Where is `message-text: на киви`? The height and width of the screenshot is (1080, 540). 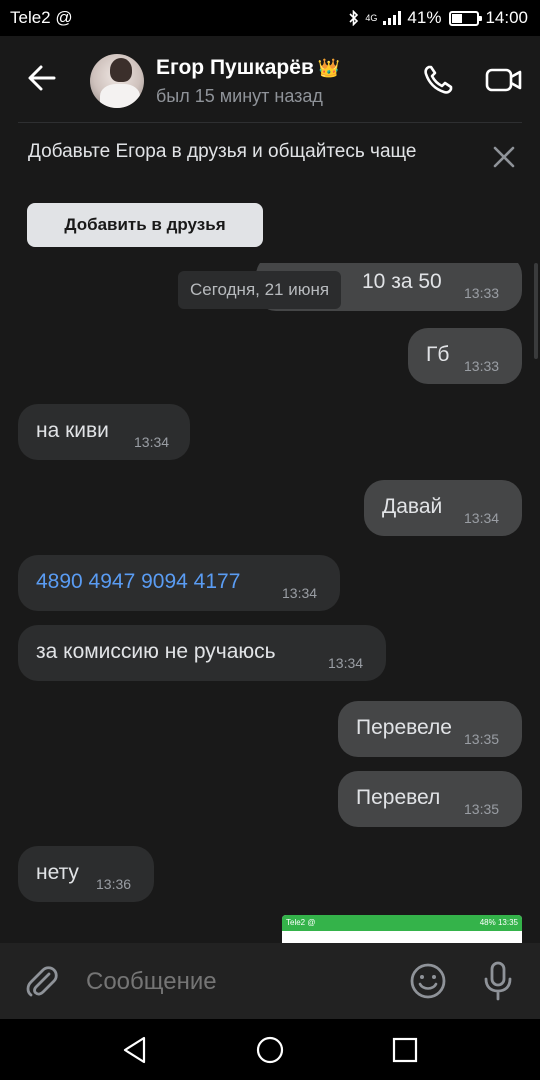 message-text: на киви is located at coordinates (72, 430).